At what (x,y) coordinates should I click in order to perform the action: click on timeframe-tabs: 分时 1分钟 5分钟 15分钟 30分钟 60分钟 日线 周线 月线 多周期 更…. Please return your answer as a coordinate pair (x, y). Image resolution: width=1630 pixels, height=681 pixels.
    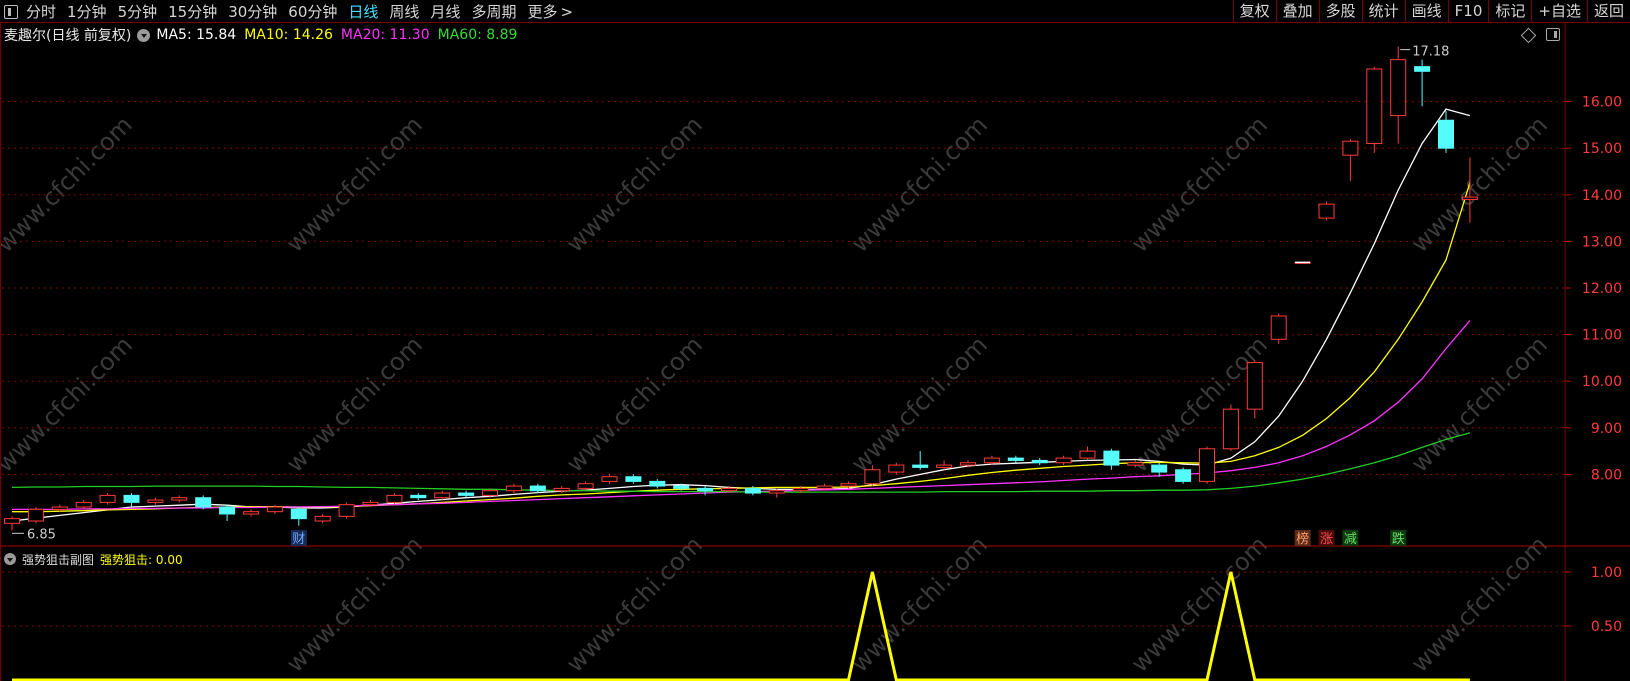
    Looking at the image, I should click on (294, 11).